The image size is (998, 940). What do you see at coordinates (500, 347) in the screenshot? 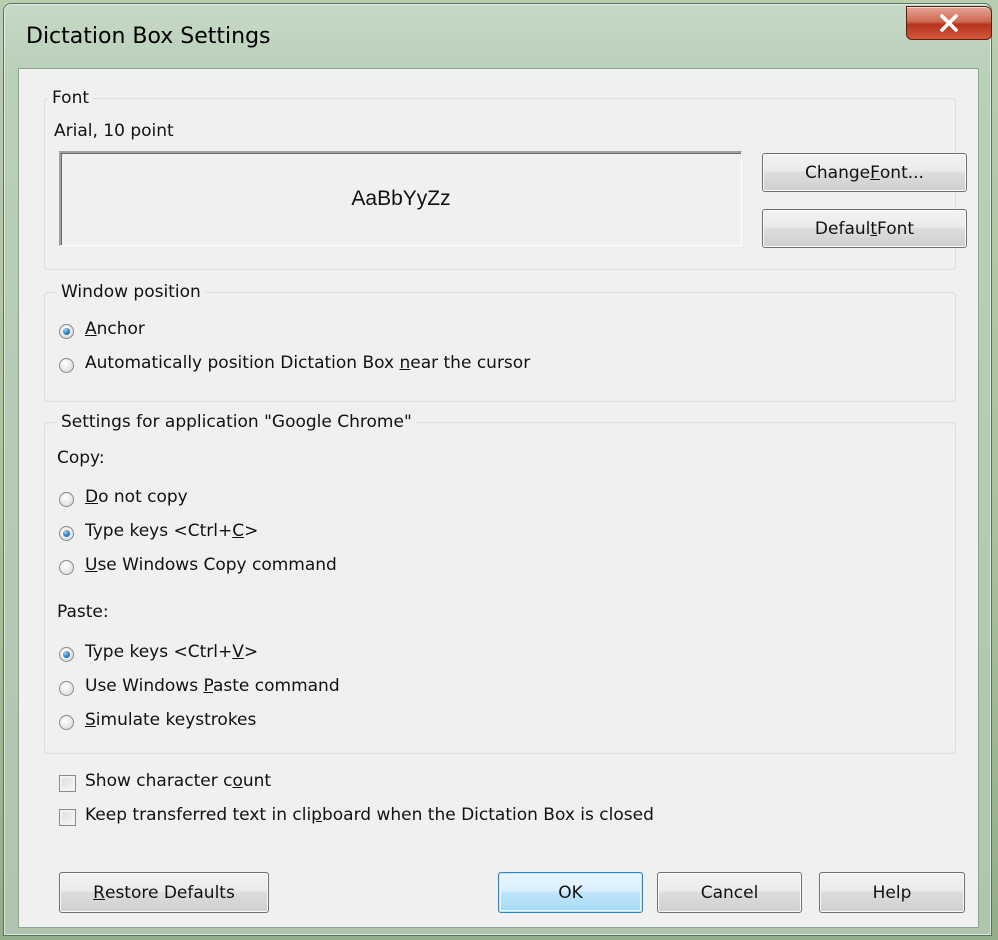
I see `window-position-group` at bounding box center [500, 347].